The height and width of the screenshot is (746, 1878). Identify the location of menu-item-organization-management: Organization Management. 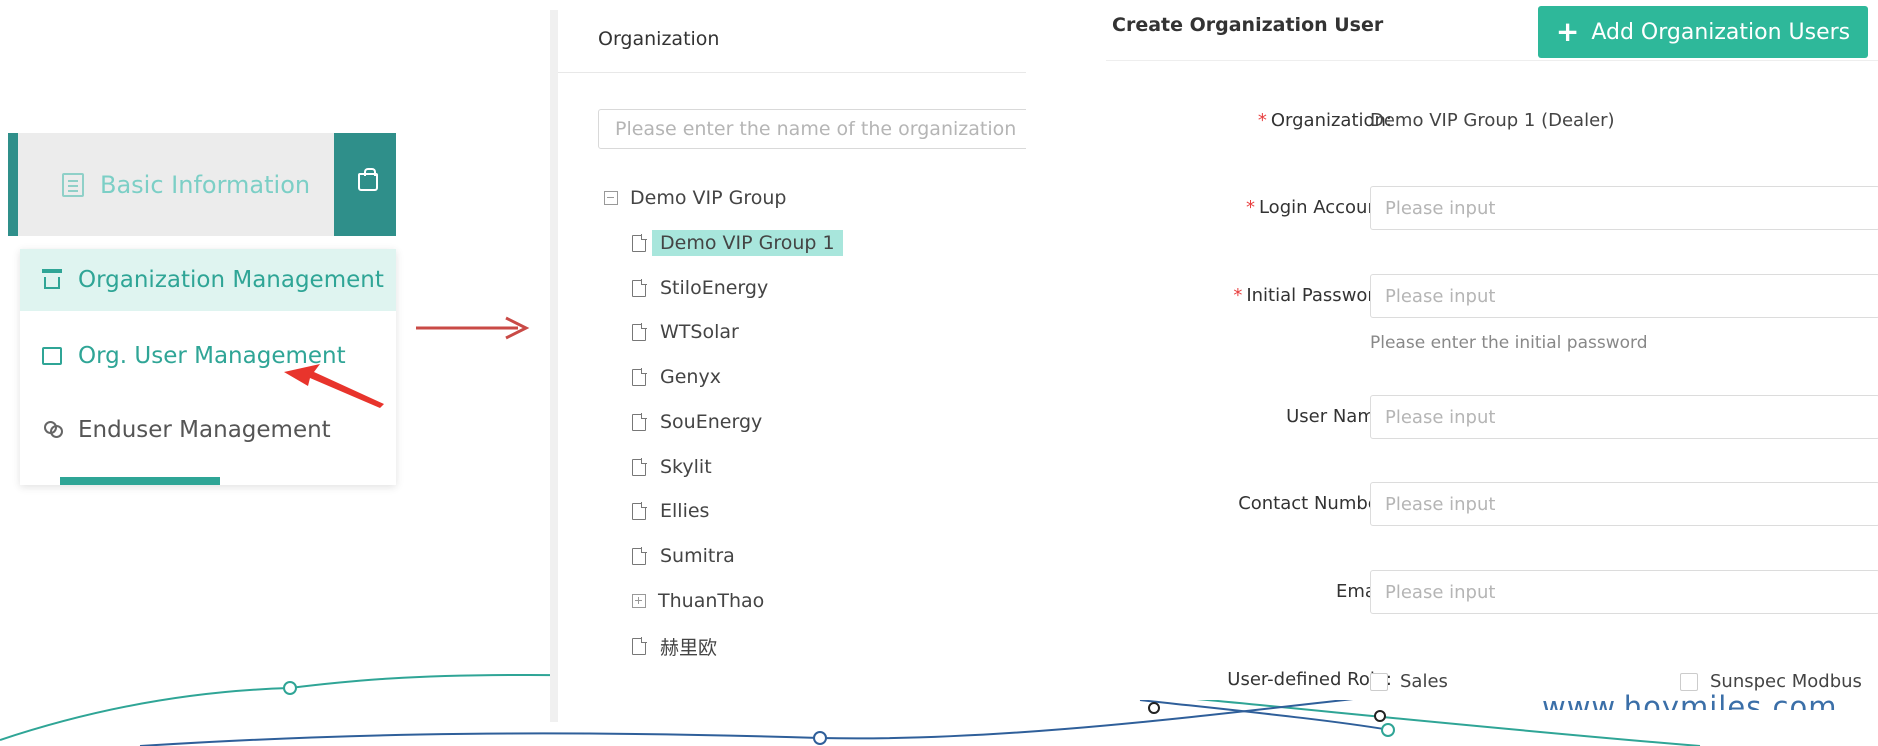
(208, 280).